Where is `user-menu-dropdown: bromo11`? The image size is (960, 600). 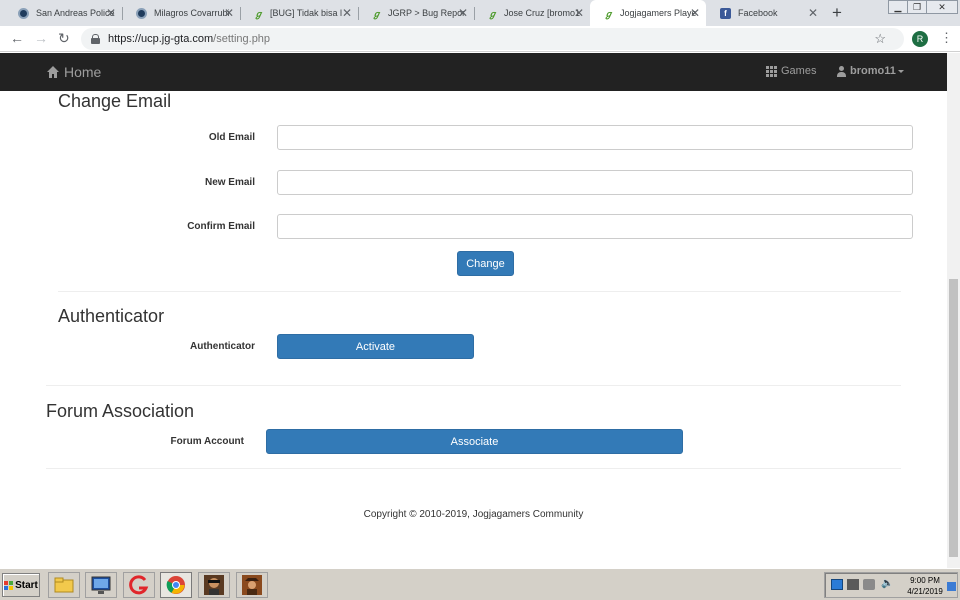
user-menu-dropdown: bromo11 is located at coordinates (870, 71).